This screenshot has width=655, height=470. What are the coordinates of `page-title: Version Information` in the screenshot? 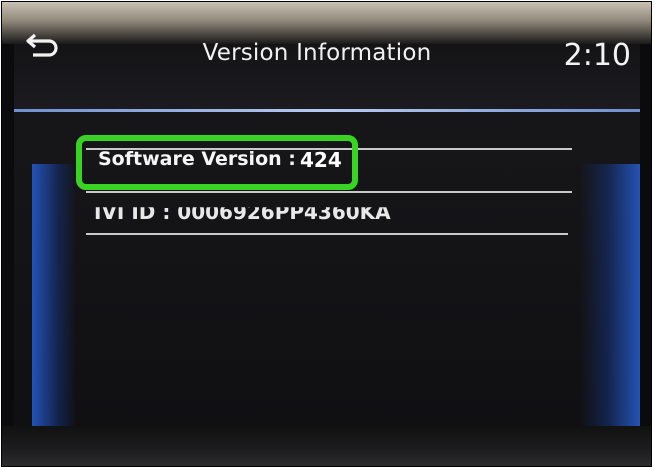 It's located at (317, 53).